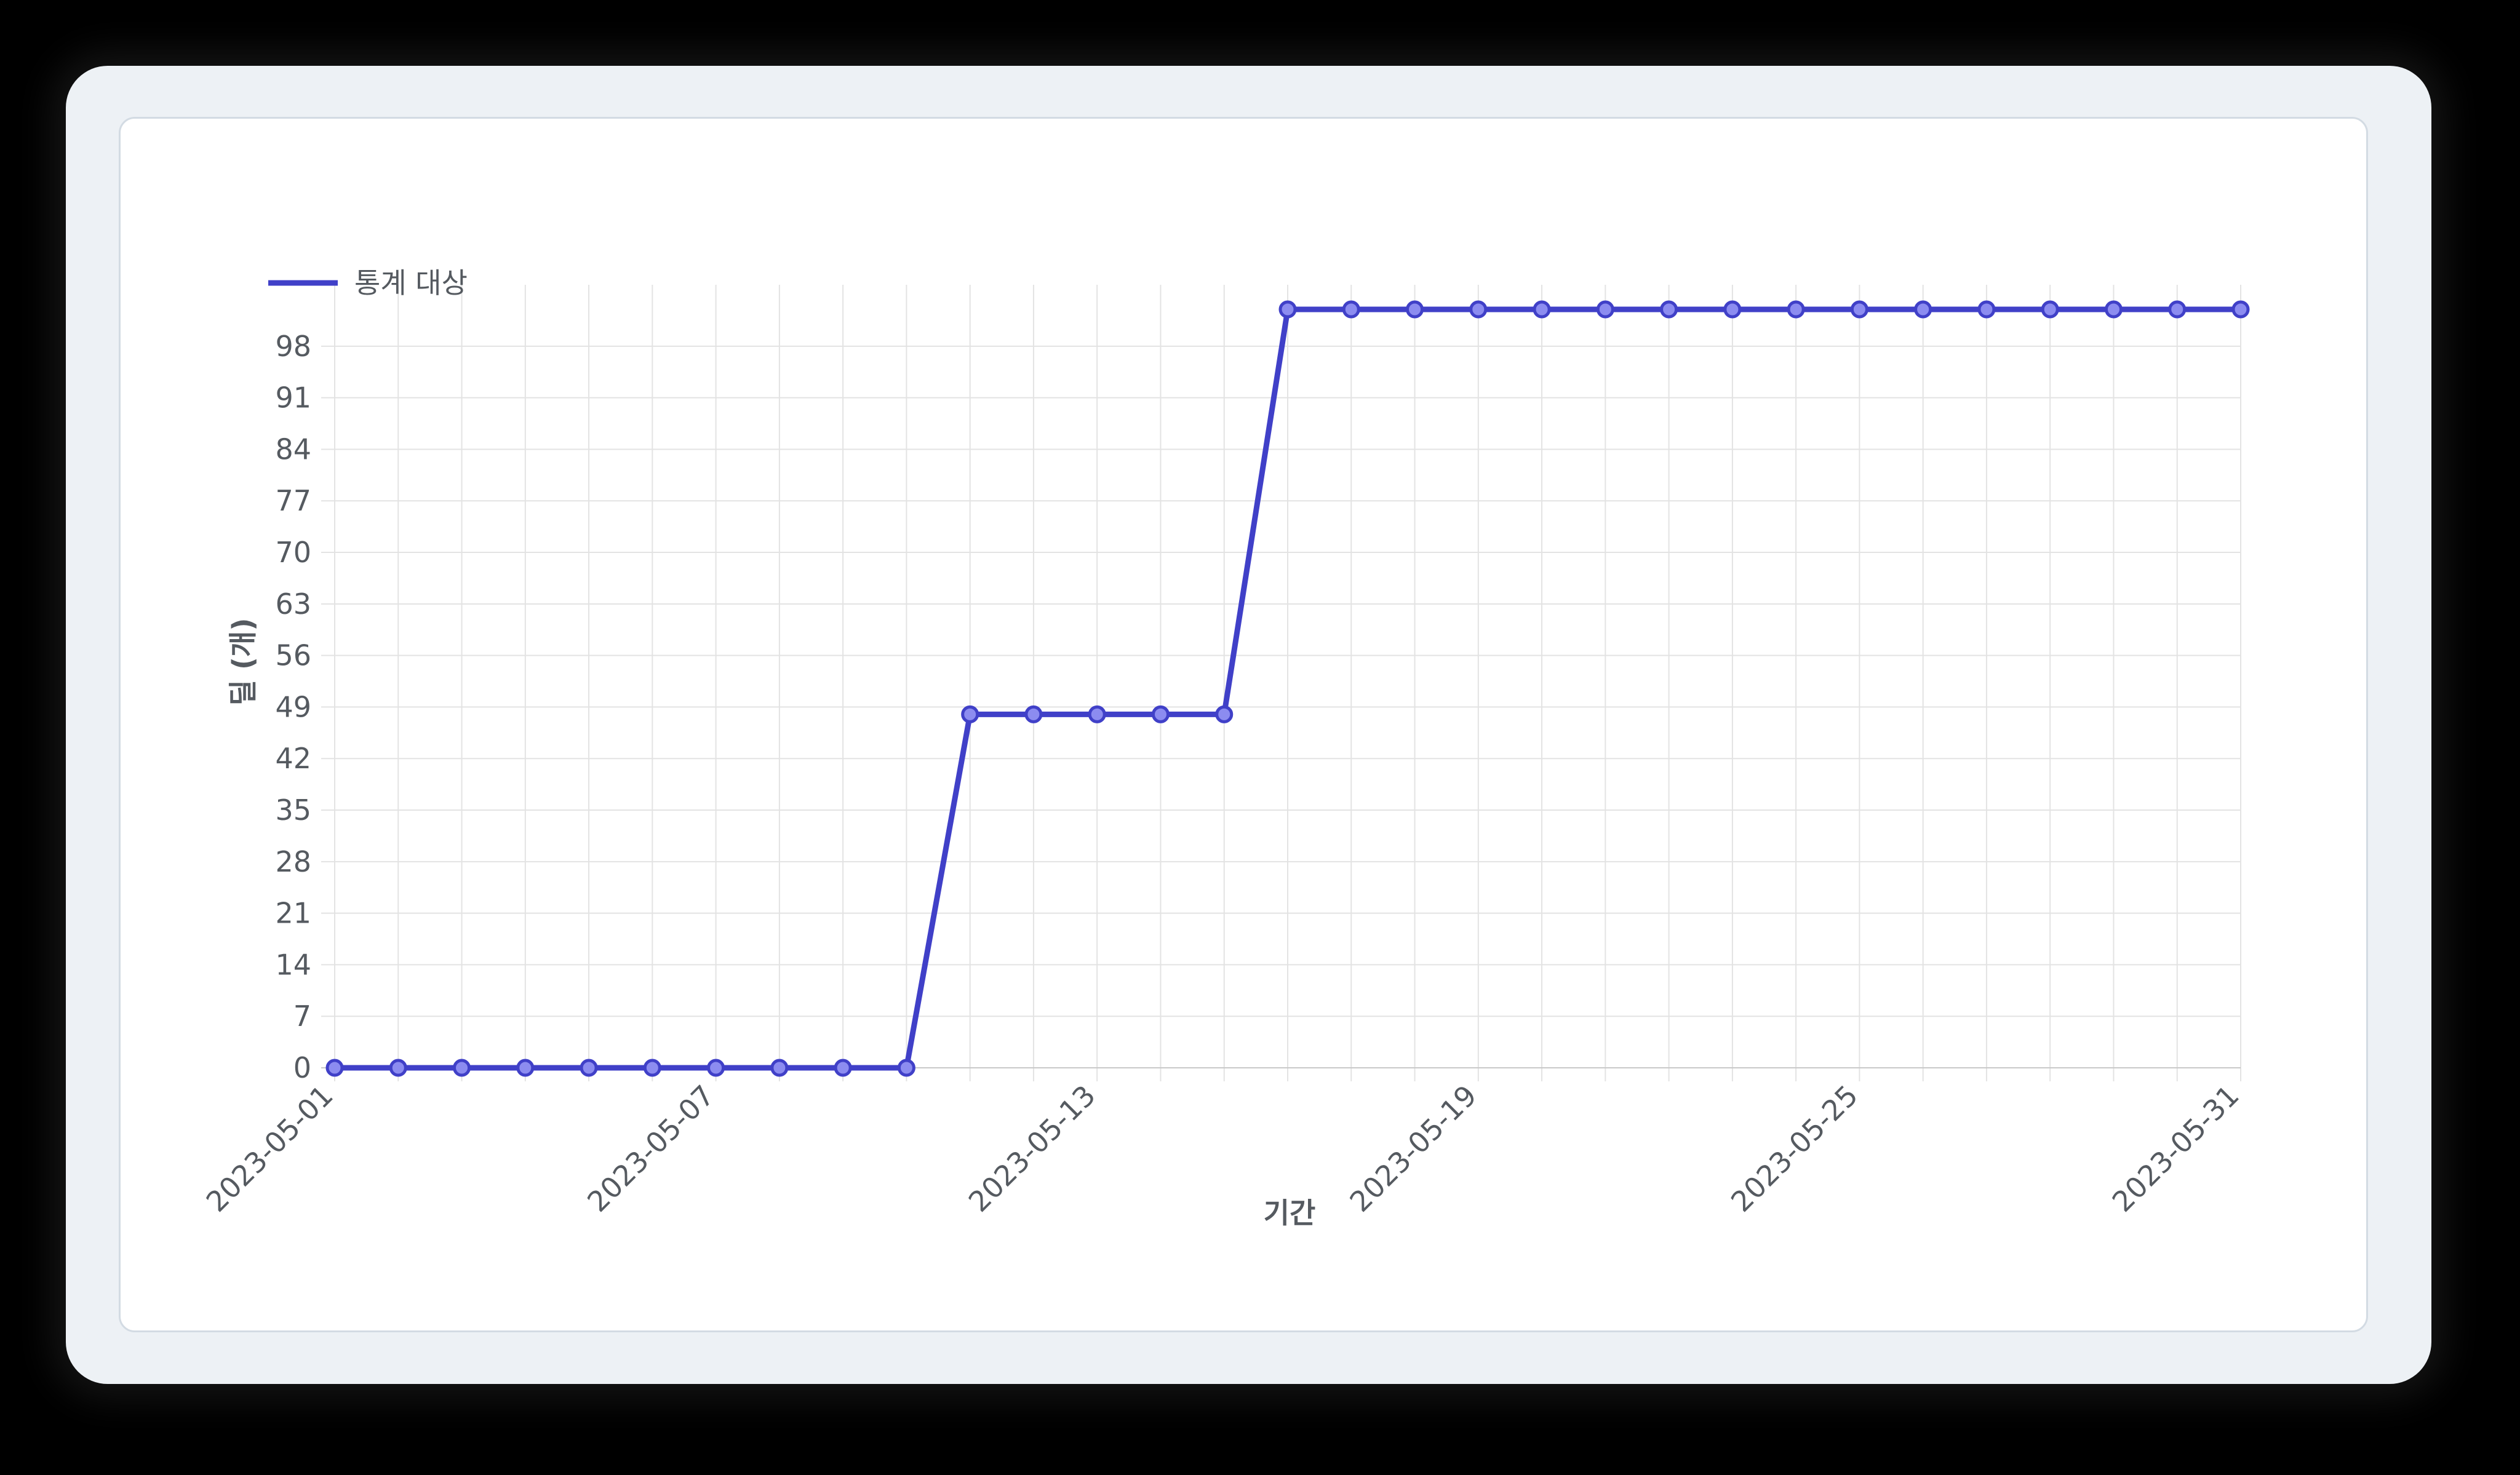 This screenshot has height=1475, width=2520. Describe the element at coordinates (293, 810) in the screenshot. I see `y-tick-label: 35` at that location.